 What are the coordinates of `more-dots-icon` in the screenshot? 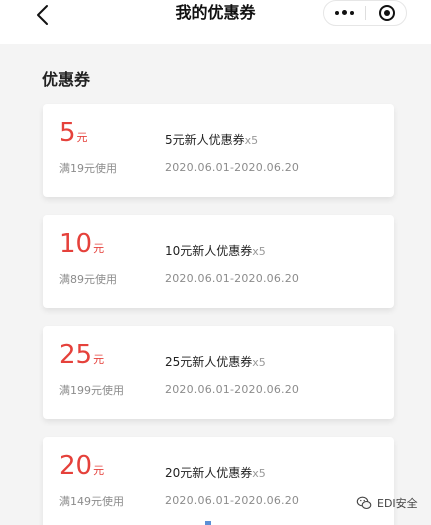 It's located at (344, 13).